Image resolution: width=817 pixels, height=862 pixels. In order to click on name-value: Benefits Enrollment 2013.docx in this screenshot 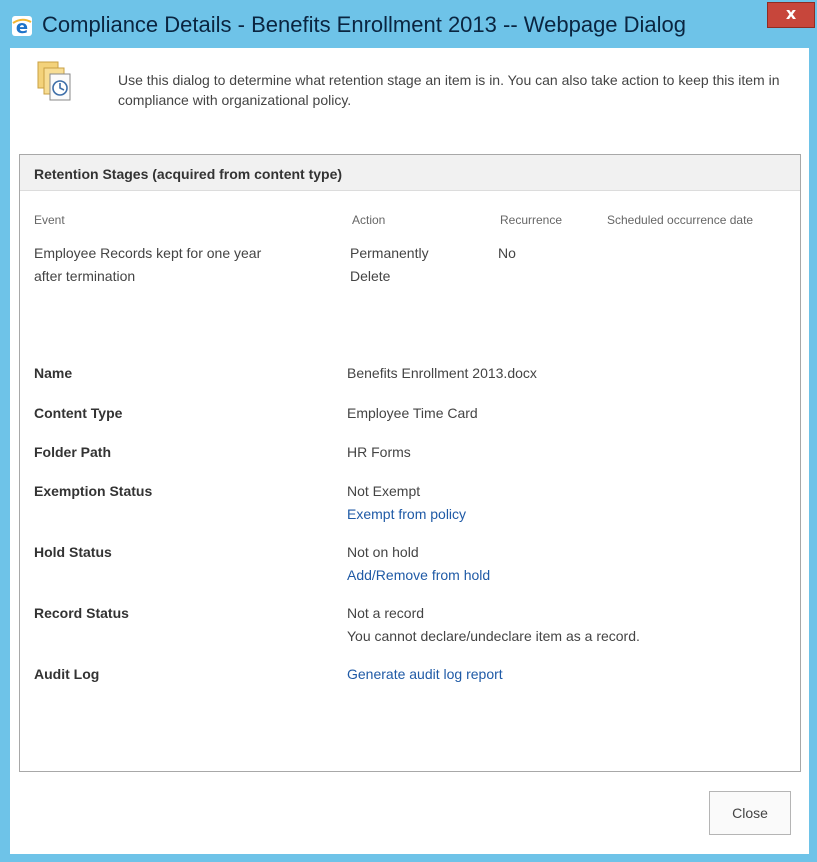, I will do `click(442, 373)`.